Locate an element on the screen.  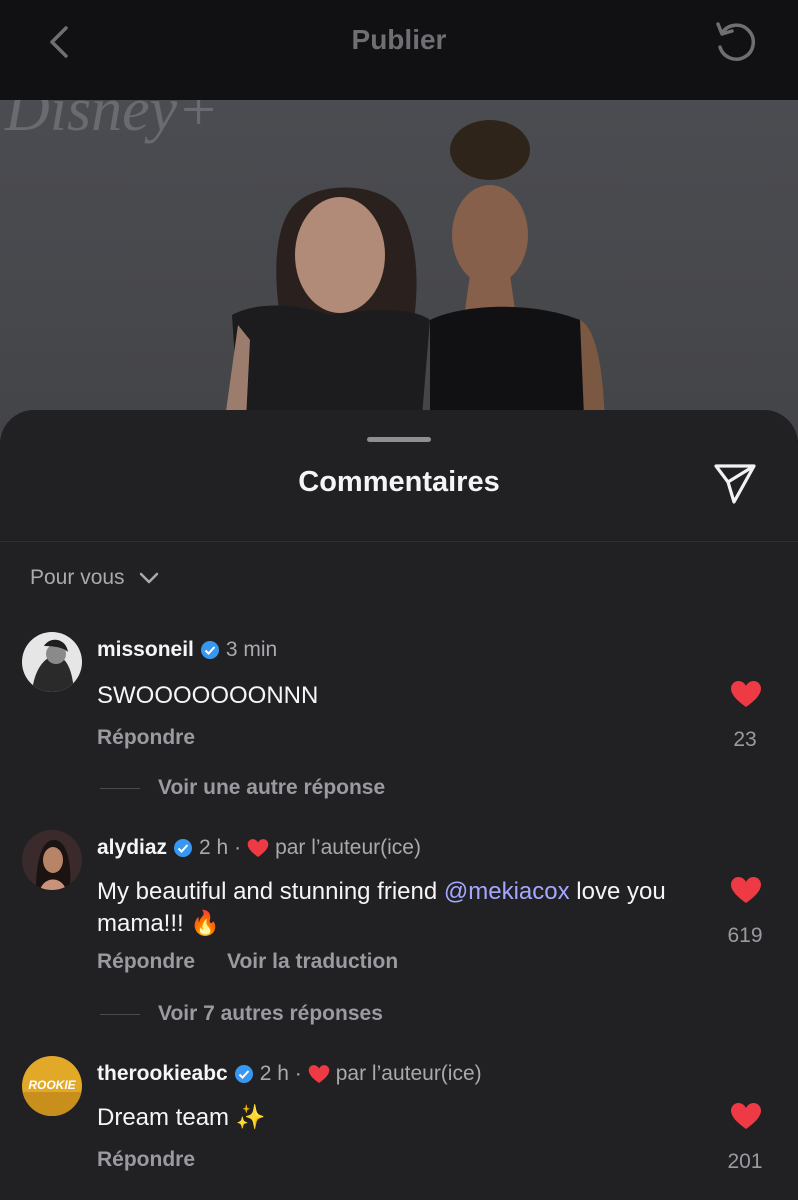
like-count: 619 is located at coordinates (745, 935).